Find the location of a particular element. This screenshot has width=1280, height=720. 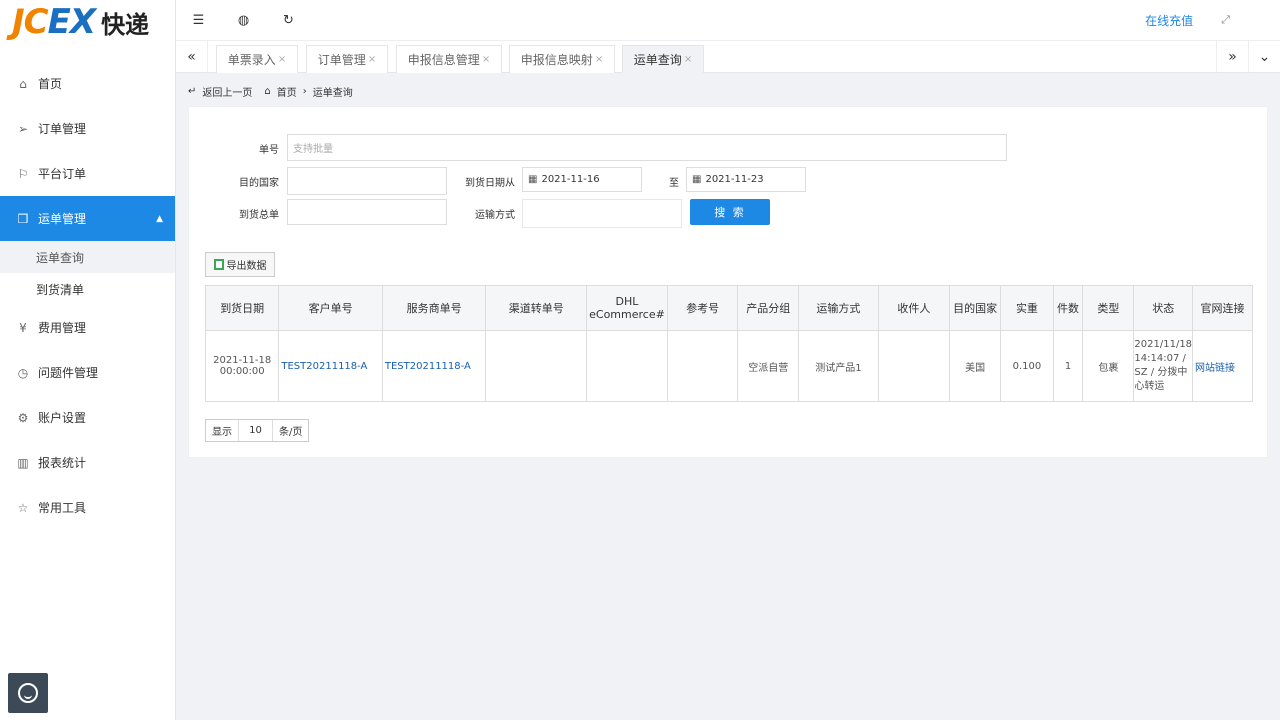

cell-customer-no: TEST20211118-A is located at coordinates (330, 366).